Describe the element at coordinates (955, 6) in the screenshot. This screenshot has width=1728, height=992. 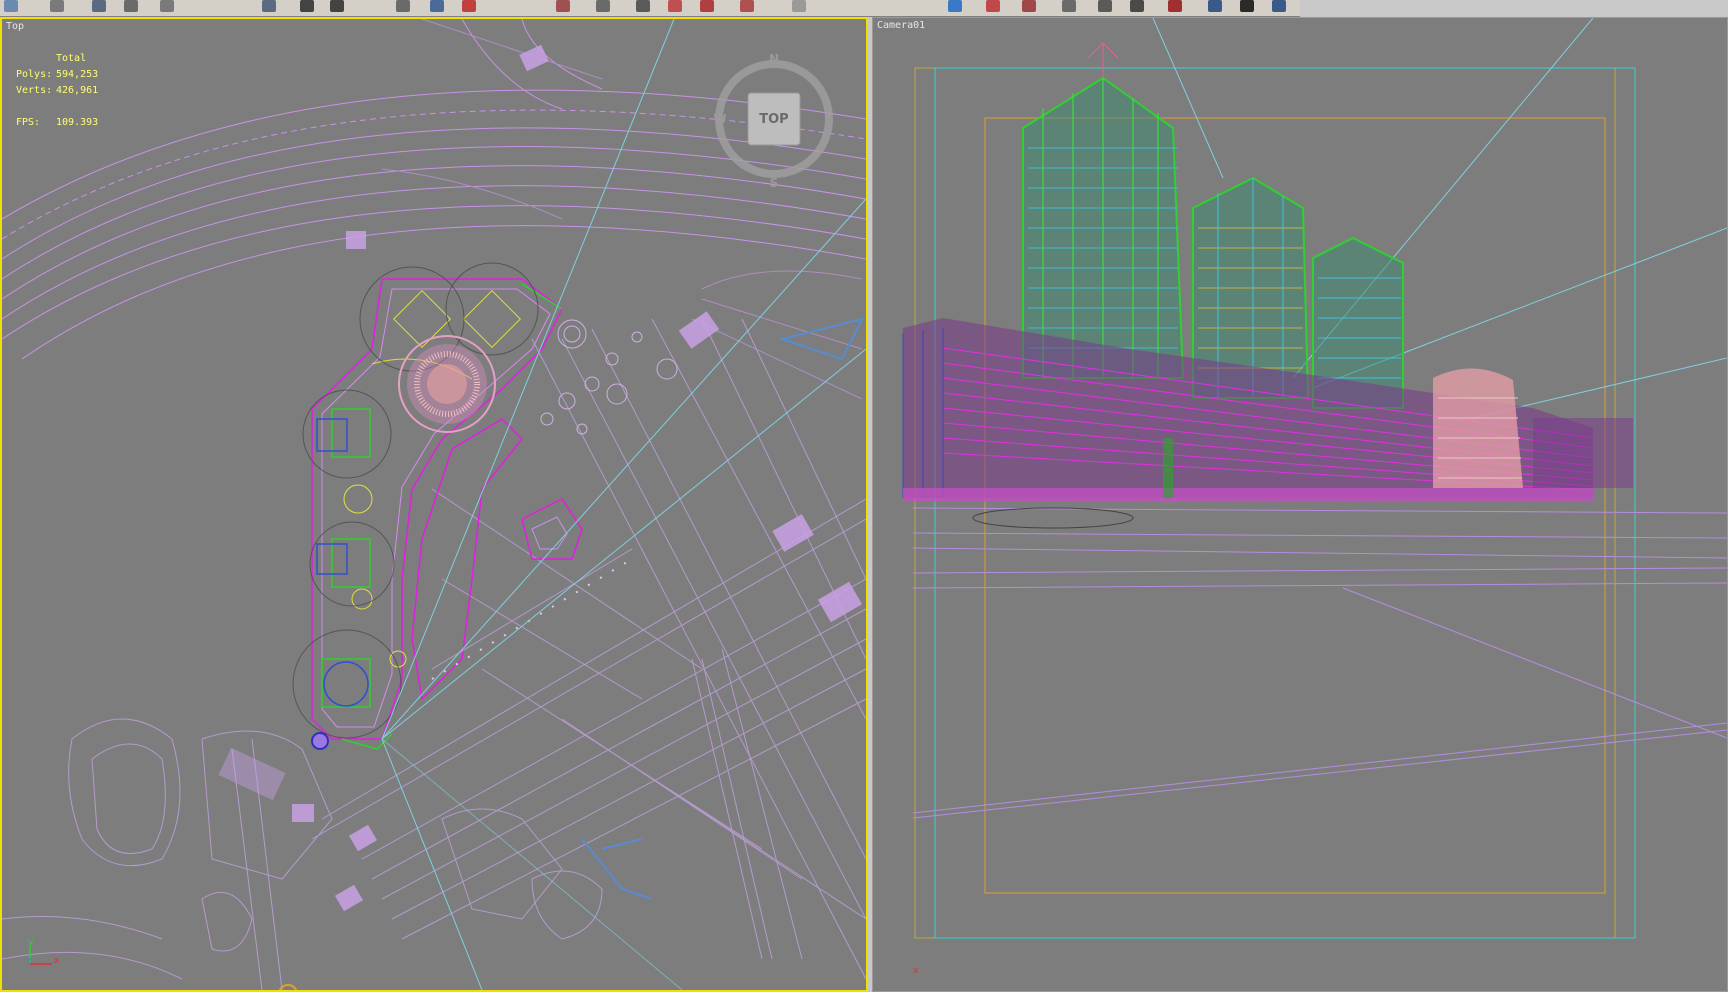
I see `viewport-shading-icon` at that location.